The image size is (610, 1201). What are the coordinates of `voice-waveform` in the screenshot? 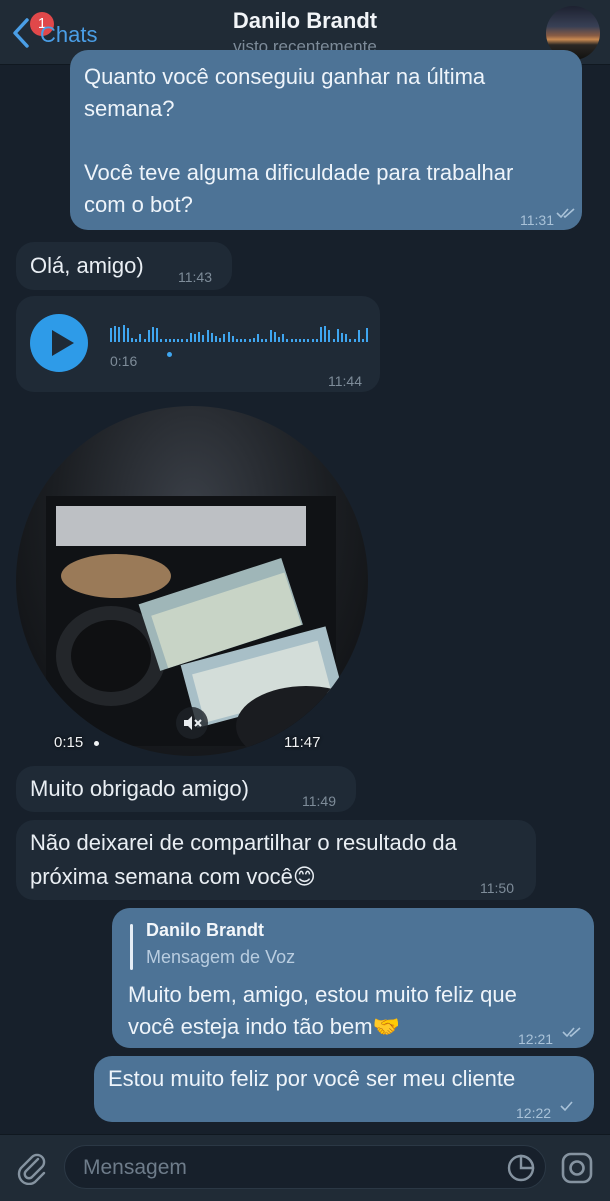 It's located at (240, 332).